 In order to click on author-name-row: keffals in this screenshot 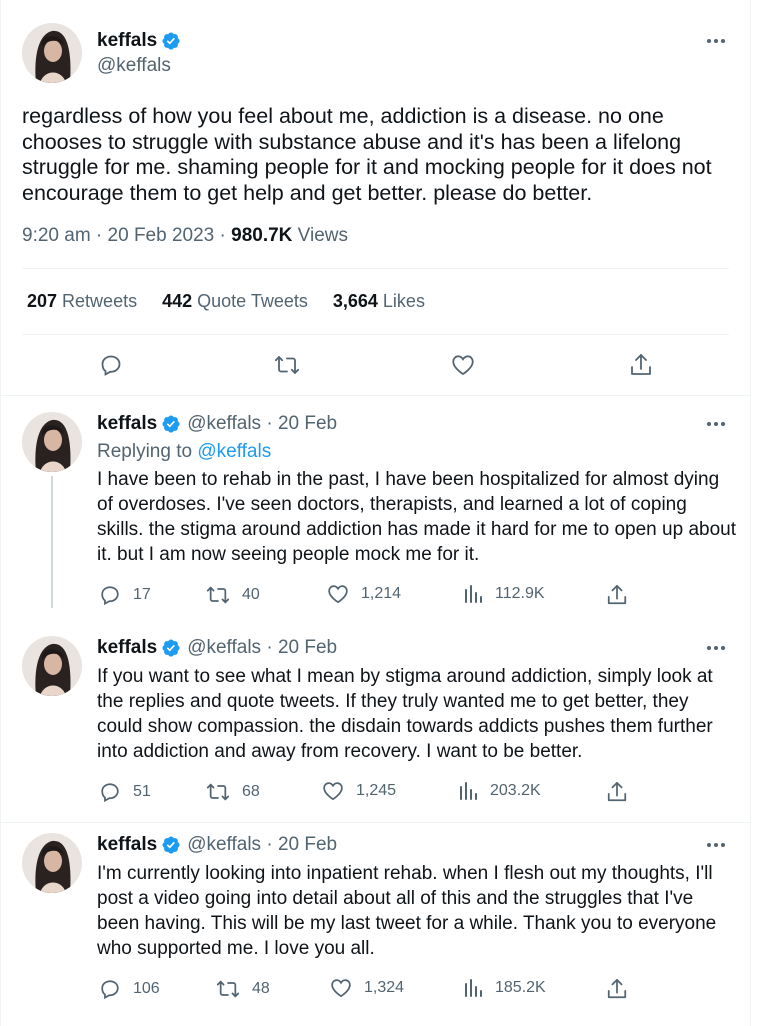, I will do `click(139, 41)`.